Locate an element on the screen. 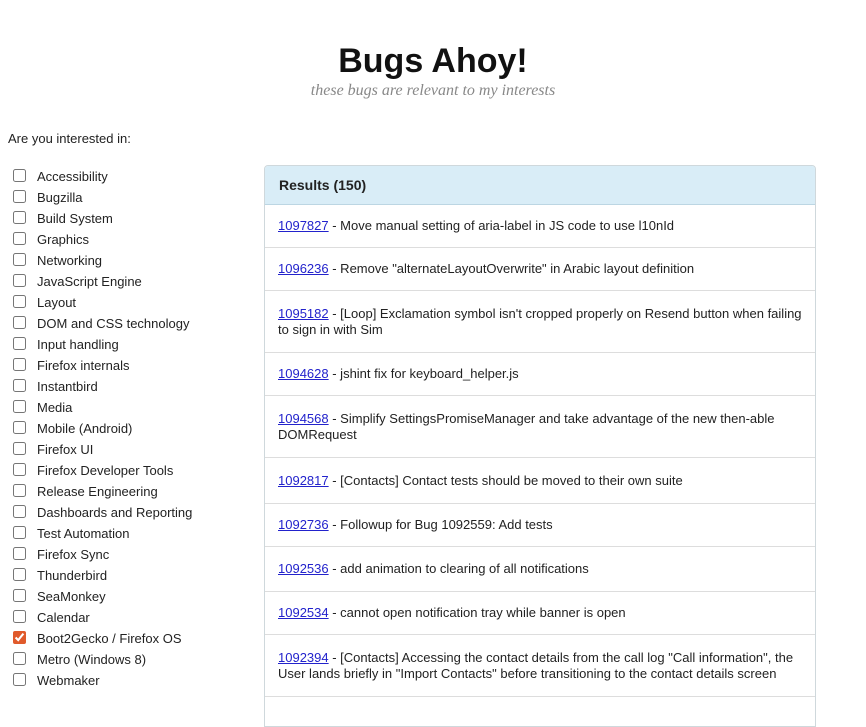 The width and height of the screenshot is (866, 727). topic-item: Metro (Windows 8) is located at coordinates (132, 660).